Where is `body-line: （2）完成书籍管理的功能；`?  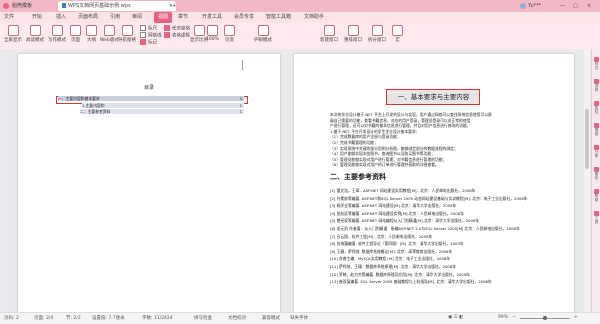 body-line: （2）完成书籍管理的功能； is located at coordinates (354, 142).